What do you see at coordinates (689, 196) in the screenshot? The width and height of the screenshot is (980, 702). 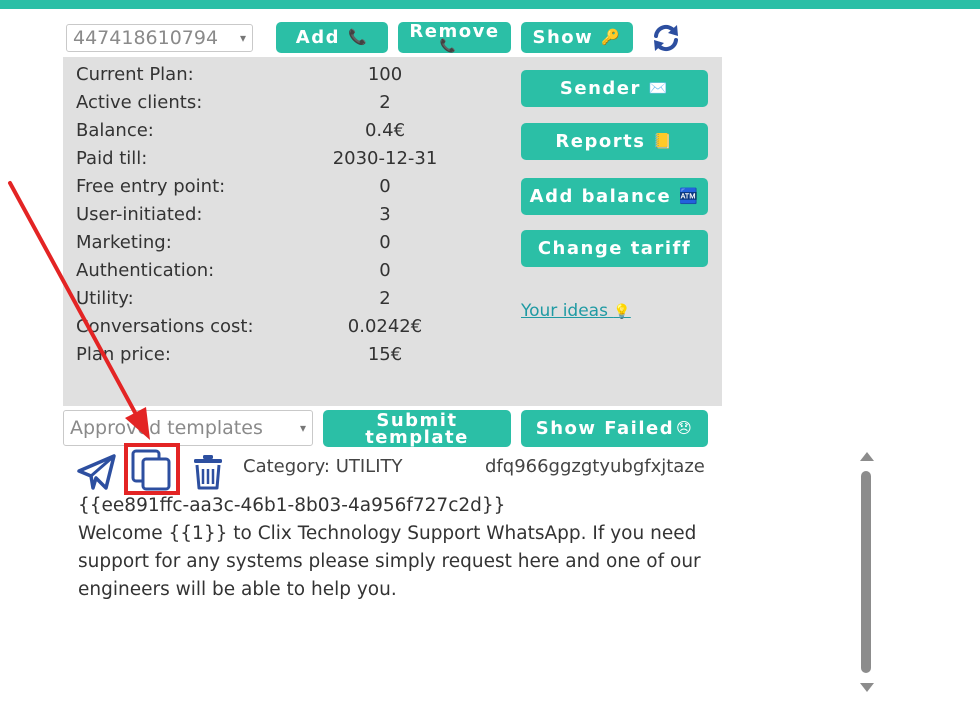 I see `atm-icon: 🏧` at bounding box center [689, 196].